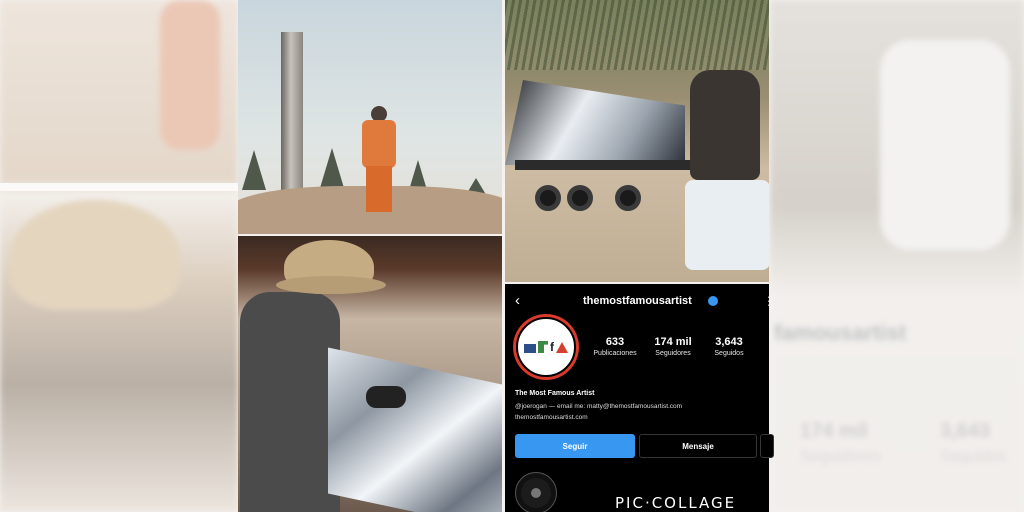 Image resolution: width=1024 pixels, height=512 pixels. What do you see at coordinates (945, 145) in the screenshot?
I see `blurred-bag` at bounding box center [945, 145].